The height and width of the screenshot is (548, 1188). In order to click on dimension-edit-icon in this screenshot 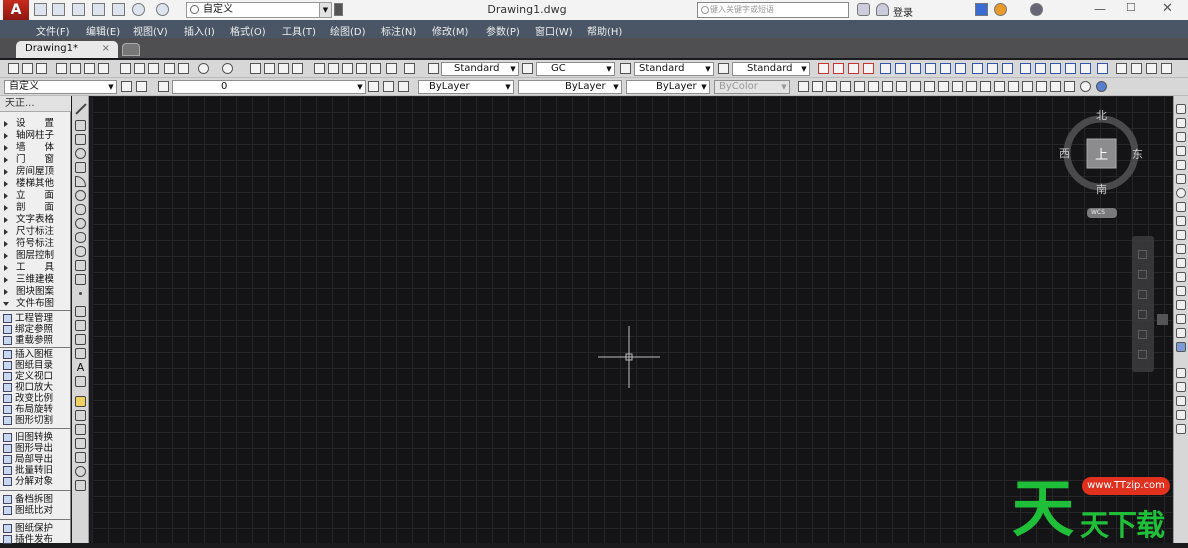, I will do `click(1085, 68)`.